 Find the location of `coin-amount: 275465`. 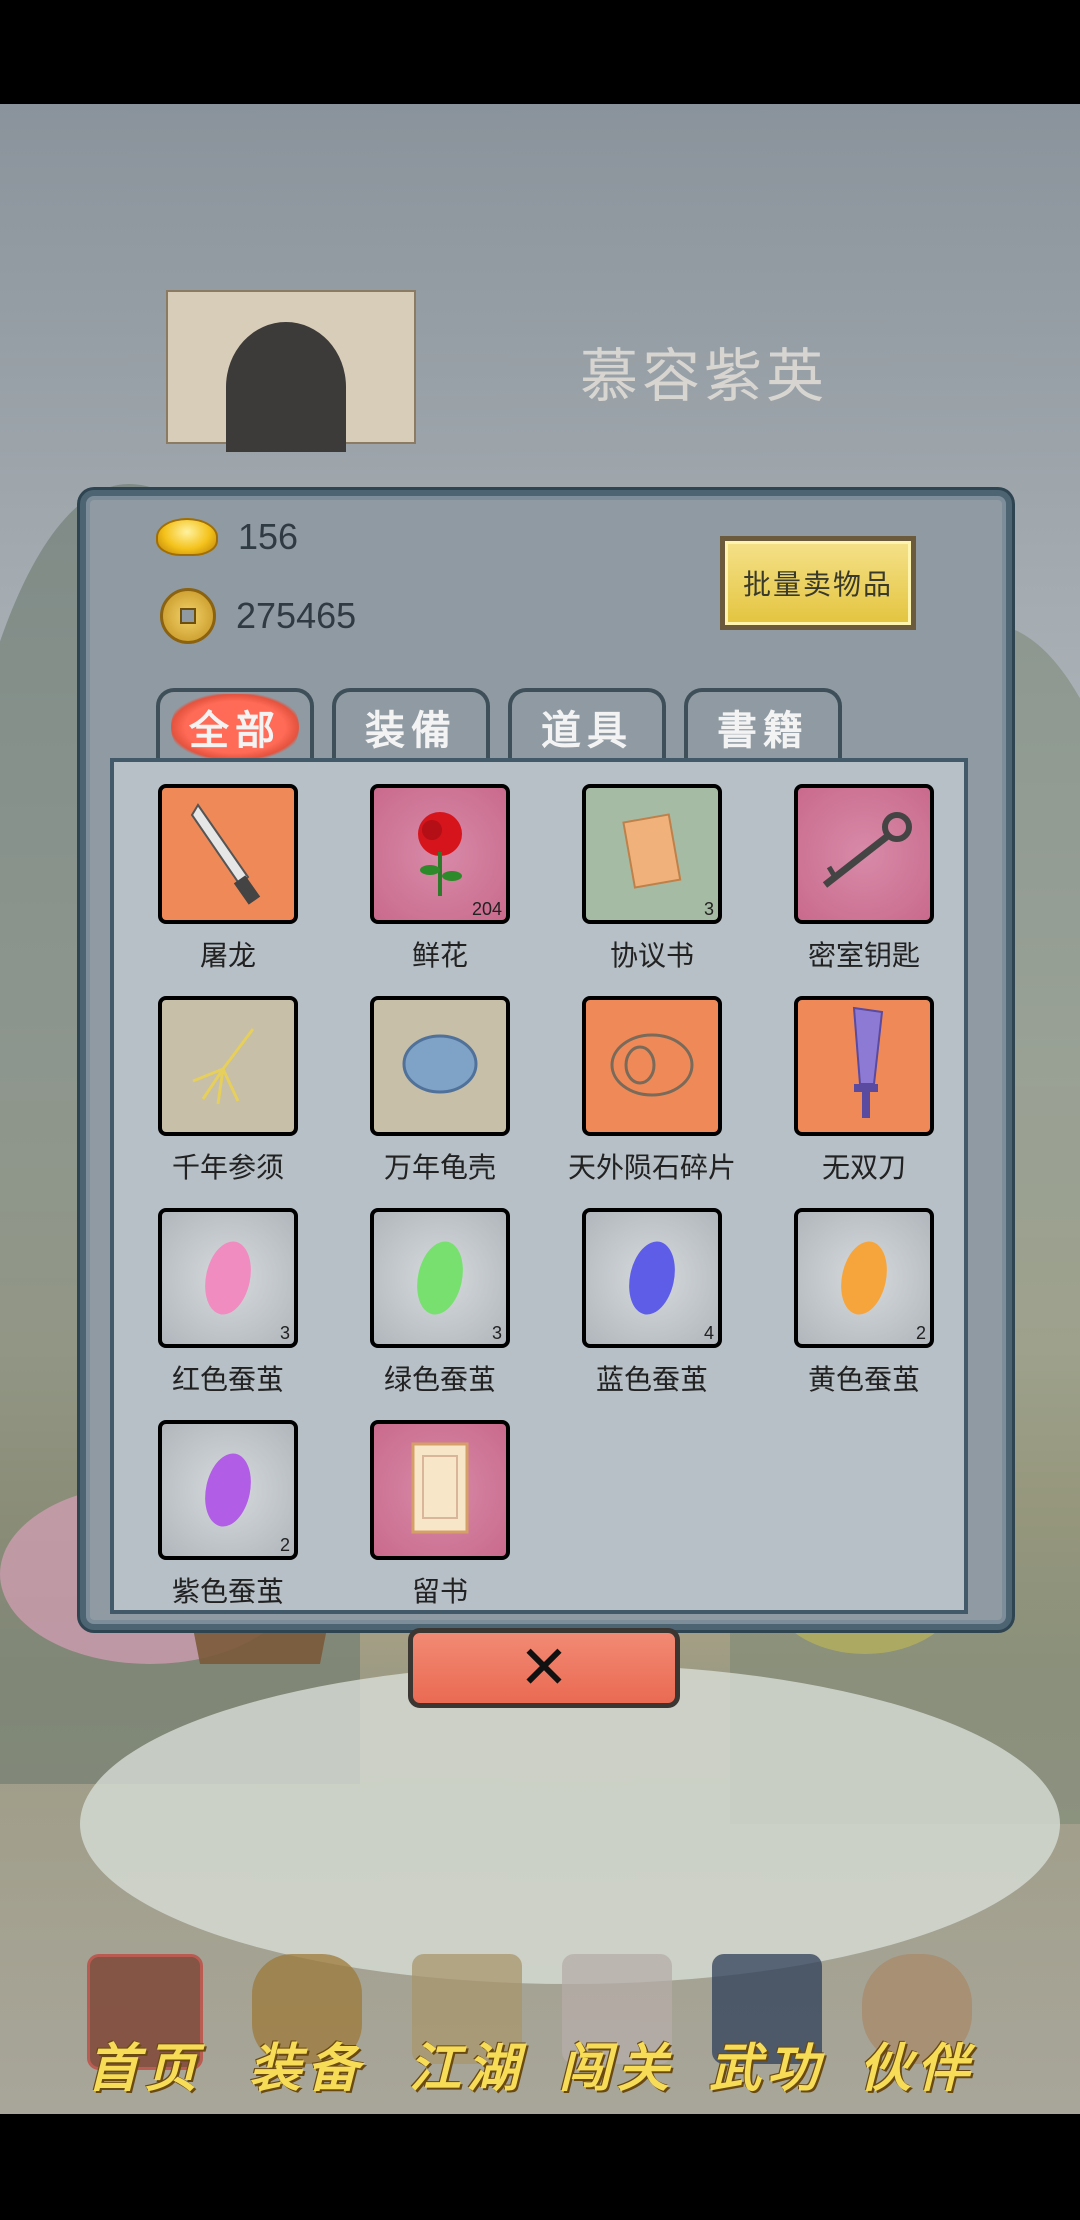

coin-amount: 275465 is located at coordinates (296, 615).